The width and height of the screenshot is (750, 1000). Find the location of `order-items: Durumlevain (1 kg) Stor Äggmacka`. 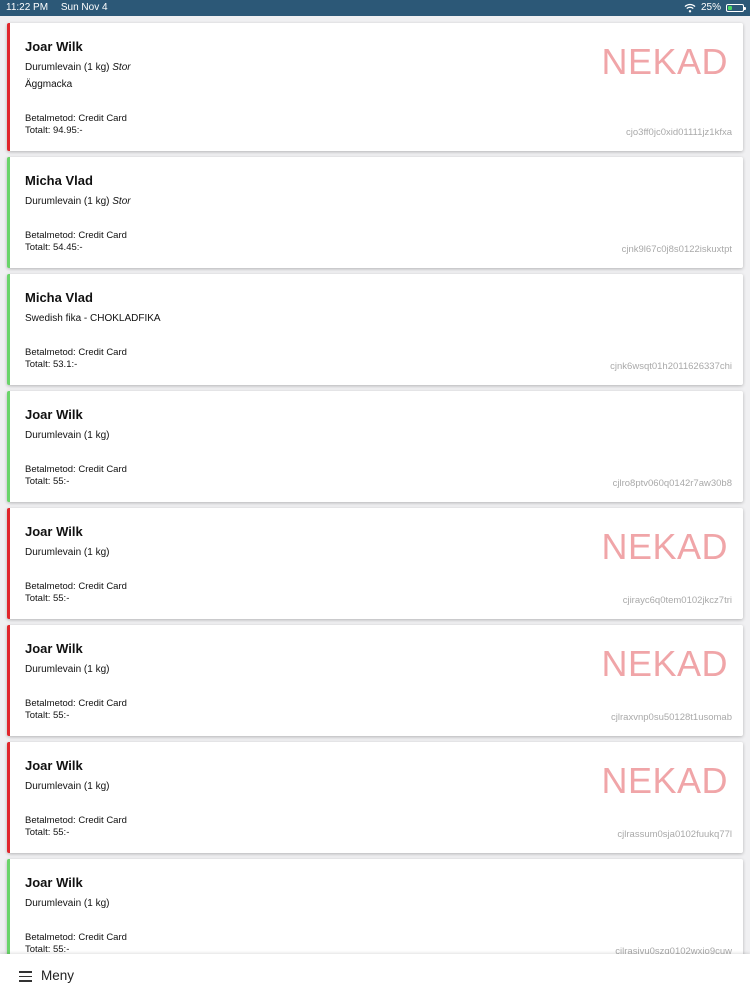

order-items: Durumlevain (1 kg) Stor Äggmacka is located at coordinates (78, 76).